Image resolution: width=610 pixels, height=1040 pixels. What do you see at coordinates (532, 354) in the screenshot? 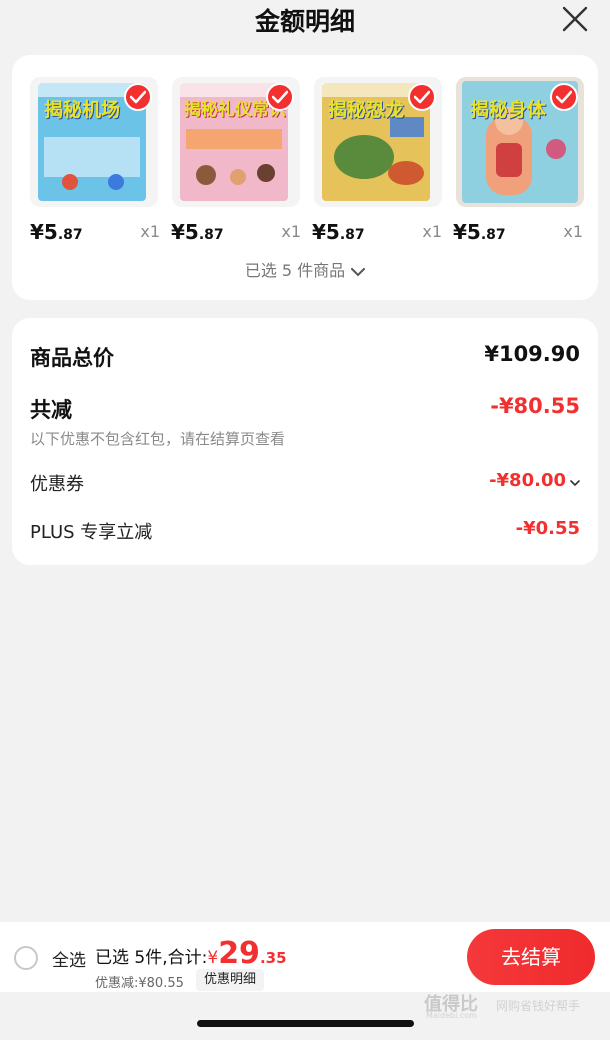
I see `total-price-value: ¥109.90` at bounding box center [532, 354].